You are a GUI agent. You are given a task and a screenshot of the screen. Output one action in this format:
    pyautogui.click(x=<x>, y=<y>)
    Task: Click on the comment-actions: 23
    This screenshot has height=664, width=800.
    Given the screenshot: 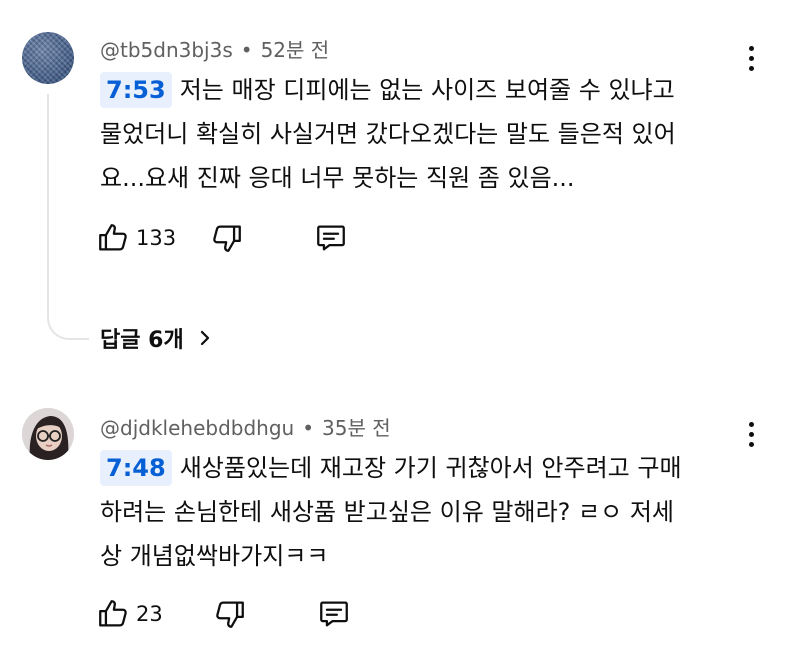 What is the action you would take?
    pyautogui.click(x=223, y=614)
    